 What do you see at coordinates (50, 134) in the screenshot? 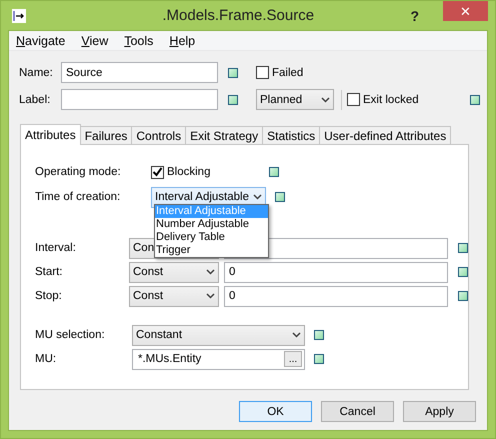
I see `tab: Attributes` at bounding box center [50, 134].